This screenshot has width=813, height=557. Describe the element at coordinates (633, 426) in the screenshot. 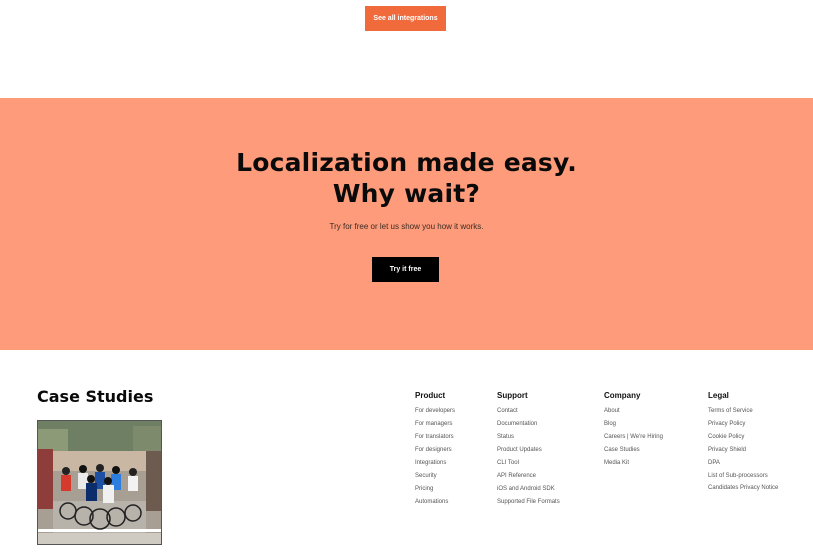

I see `footer-link-blog: Blog` at that location.